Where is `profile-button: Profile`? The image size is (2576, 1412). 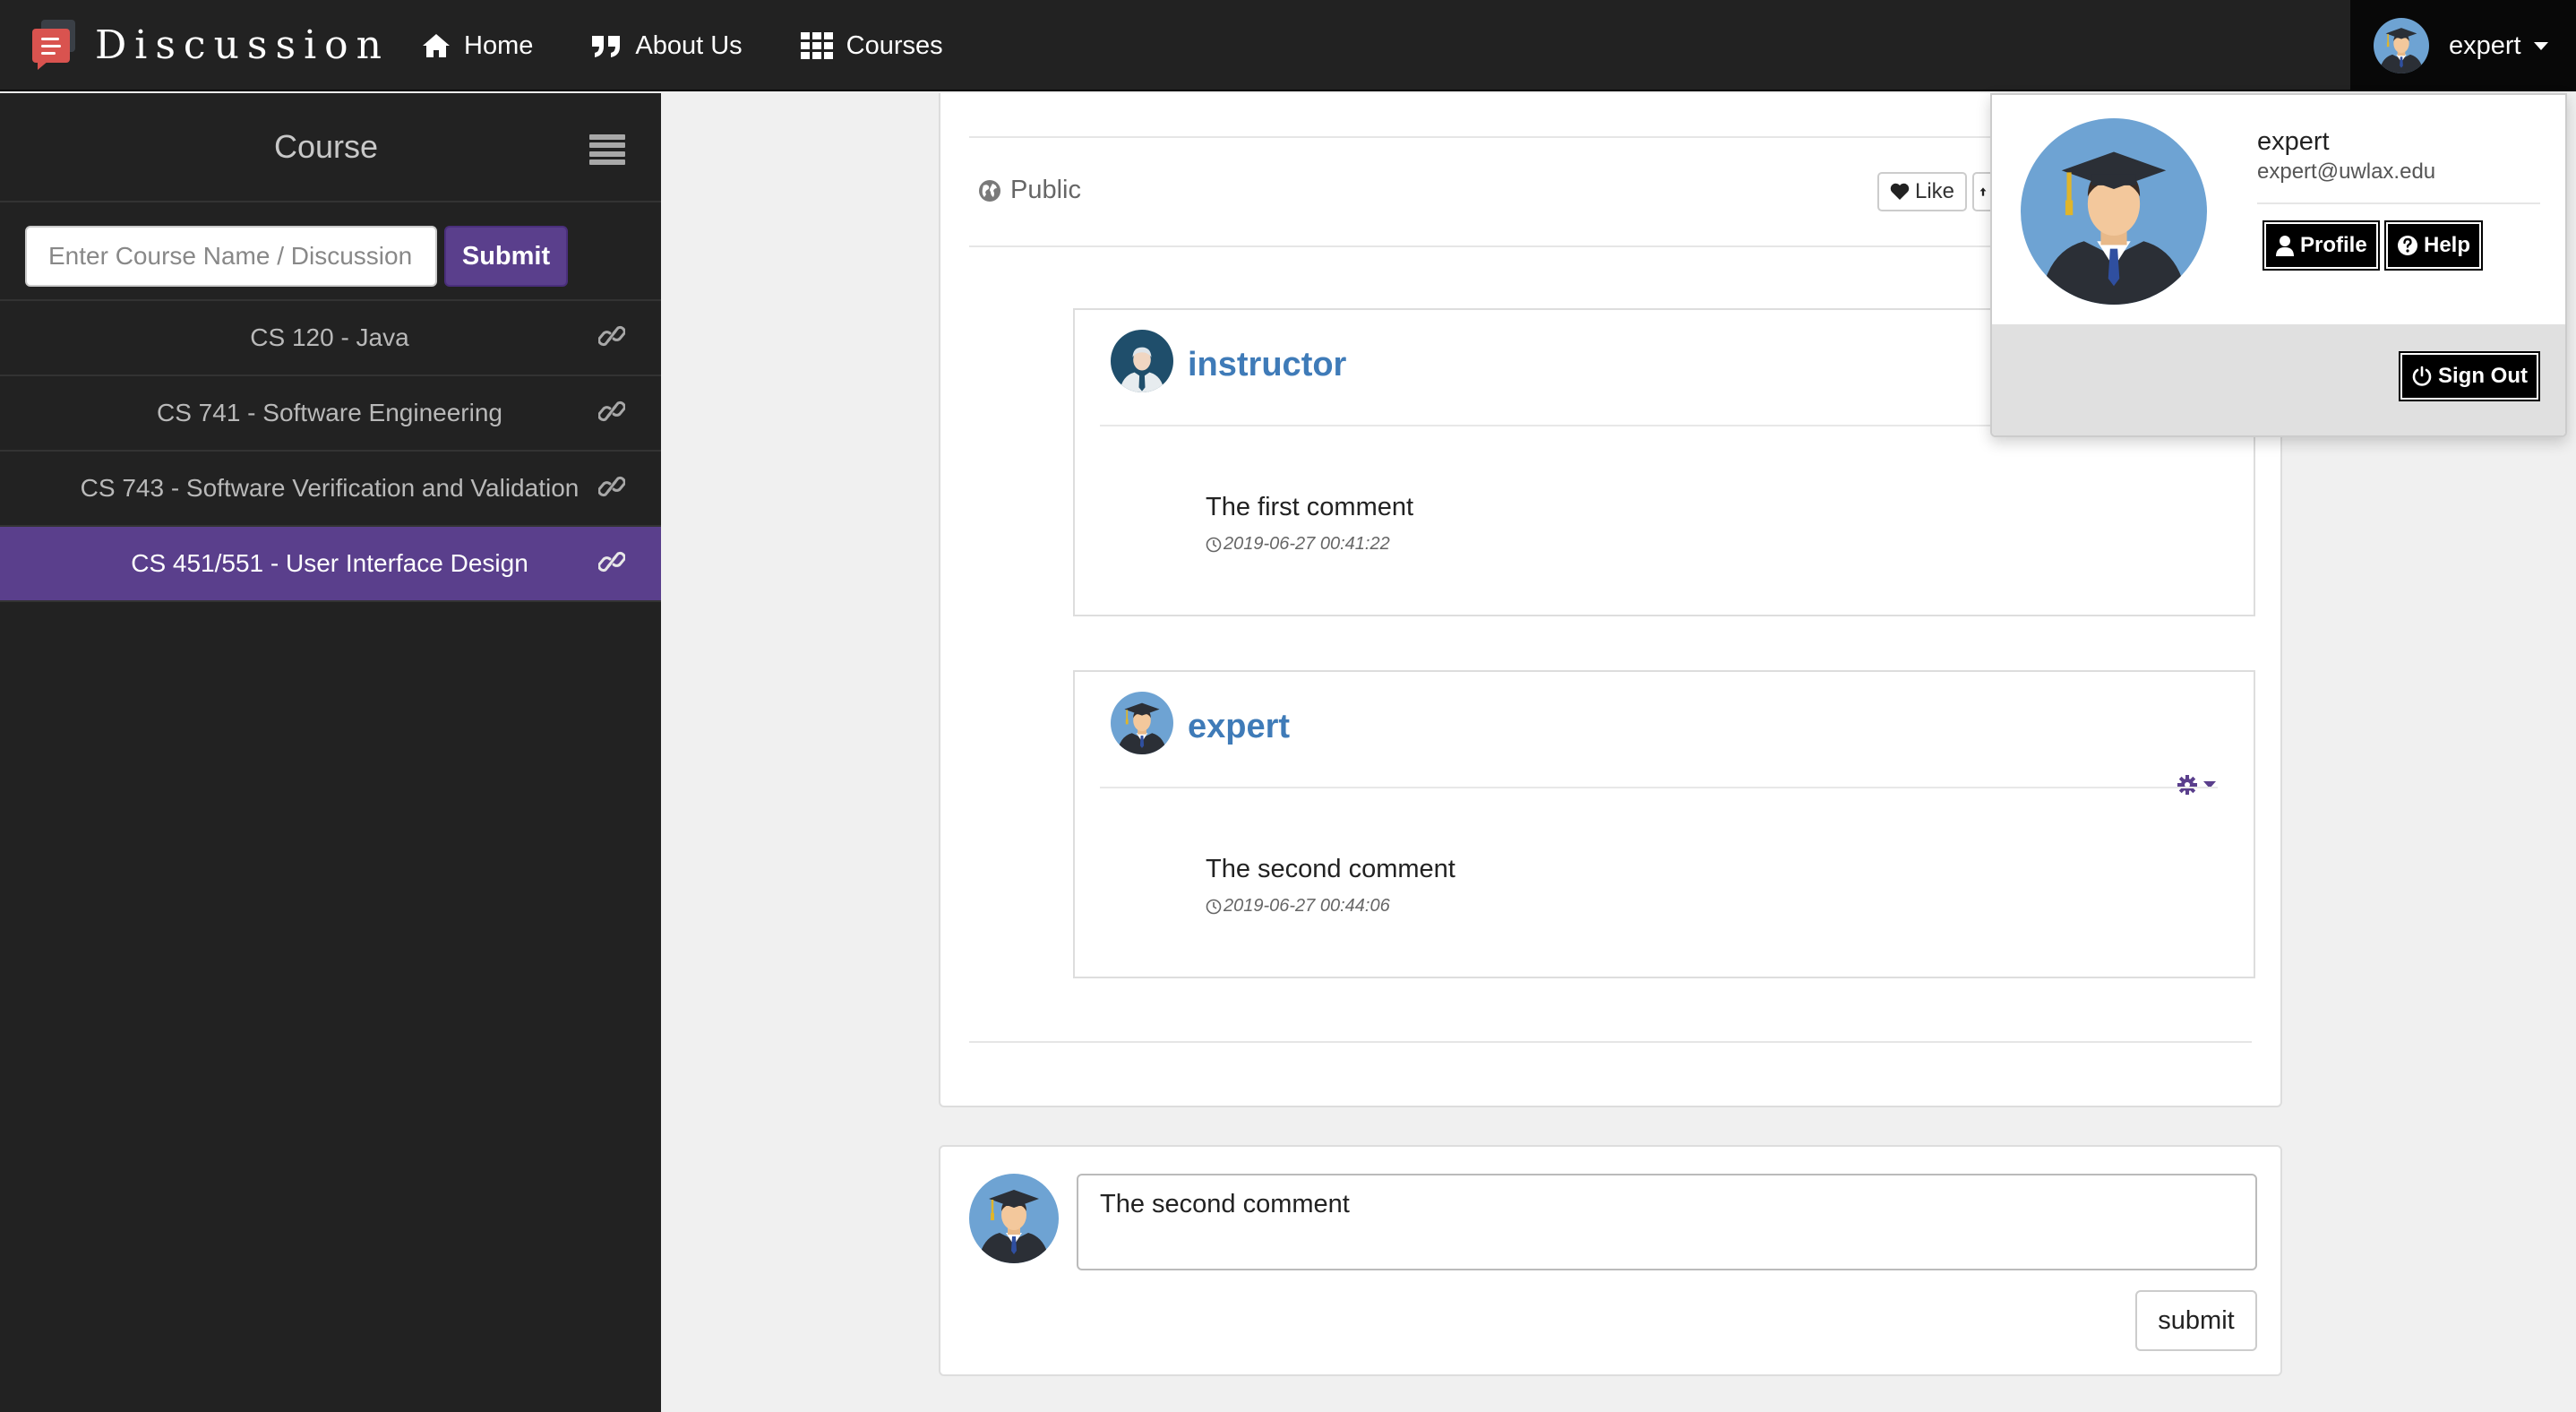 profile-button: Profile is located at coordinates (2321, 245).